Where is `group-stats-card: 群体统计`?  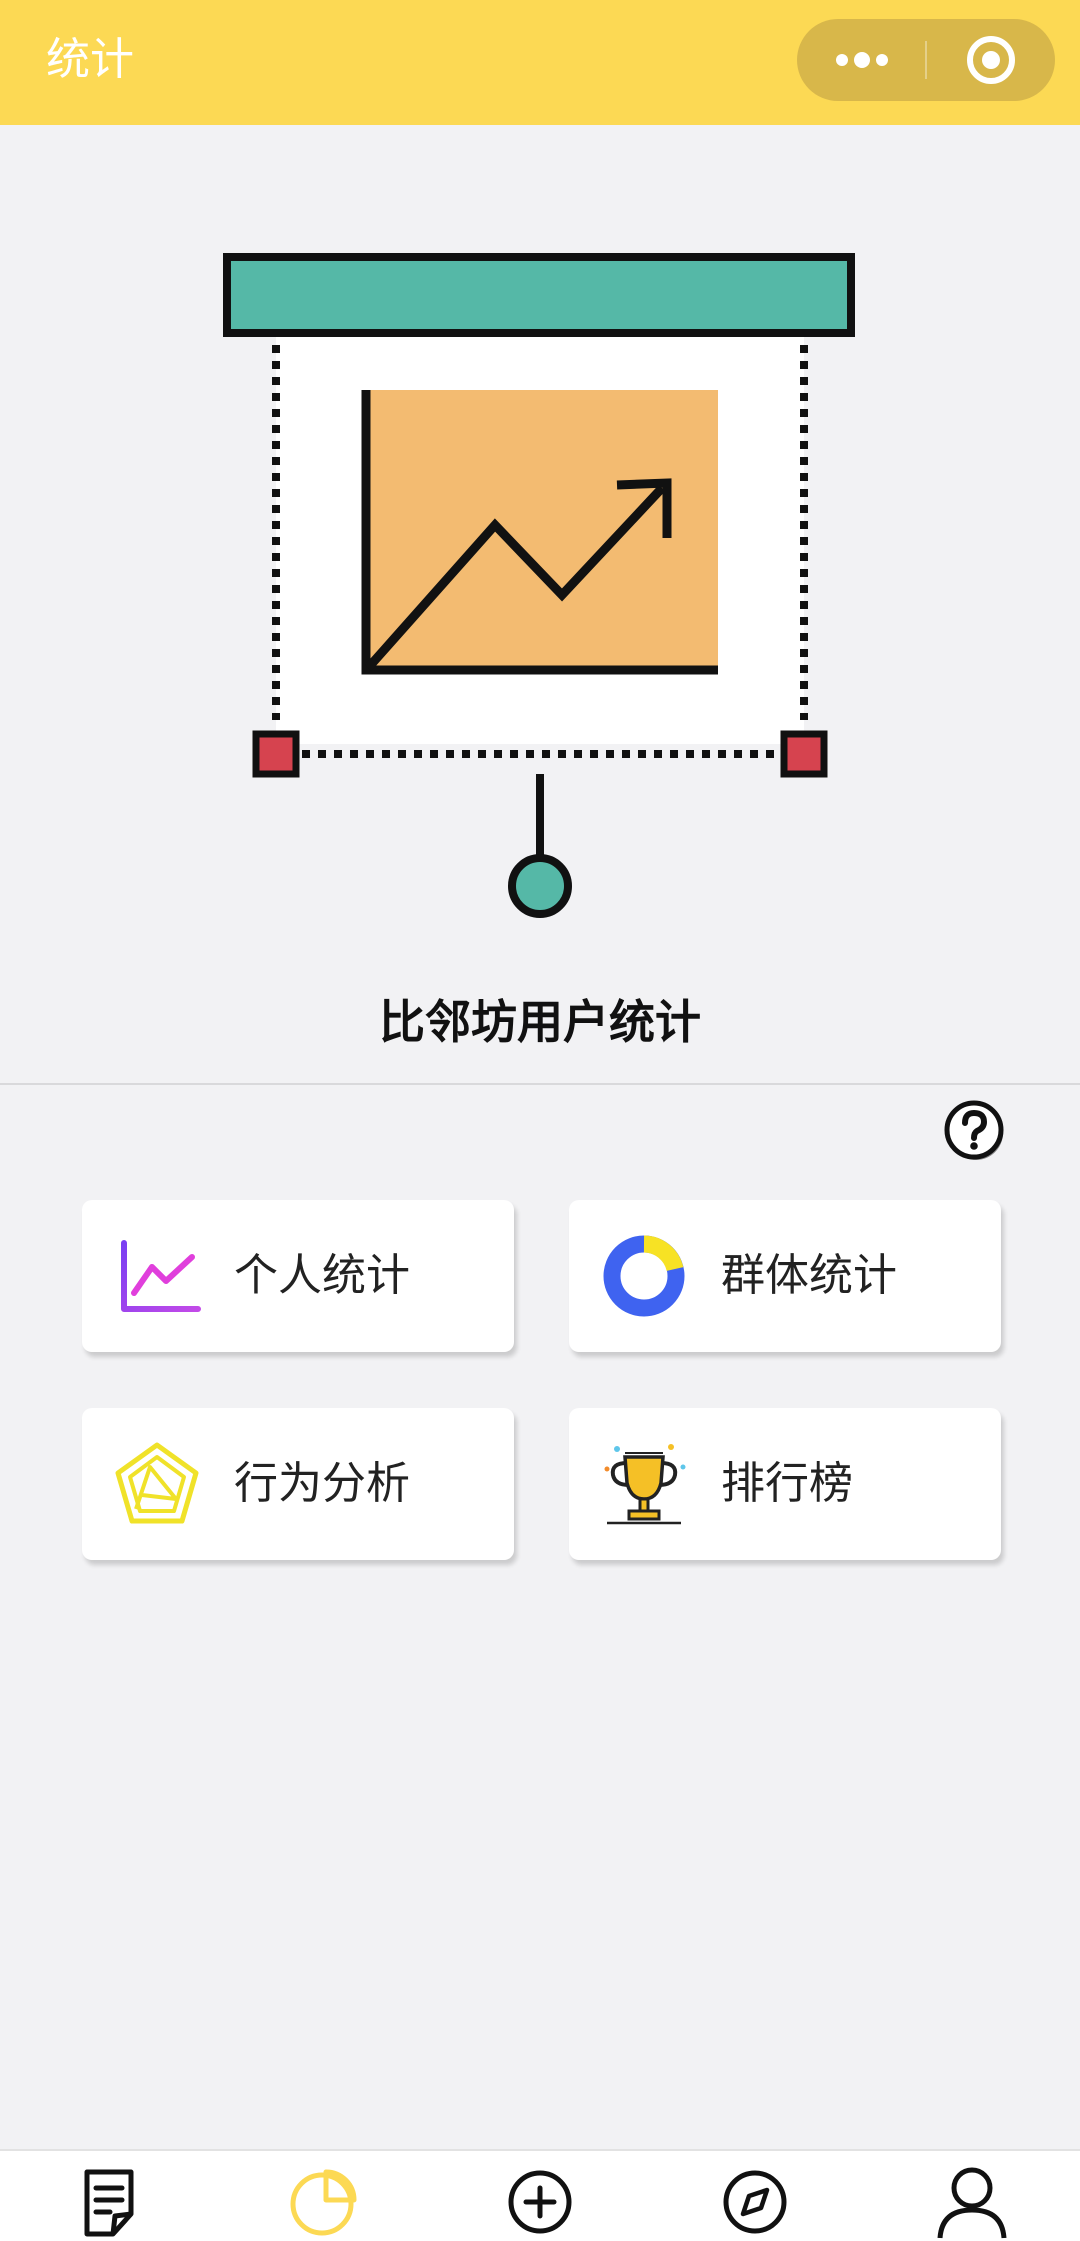 group-stats-card: 群体统计 is located at coordinates (785, 1276).